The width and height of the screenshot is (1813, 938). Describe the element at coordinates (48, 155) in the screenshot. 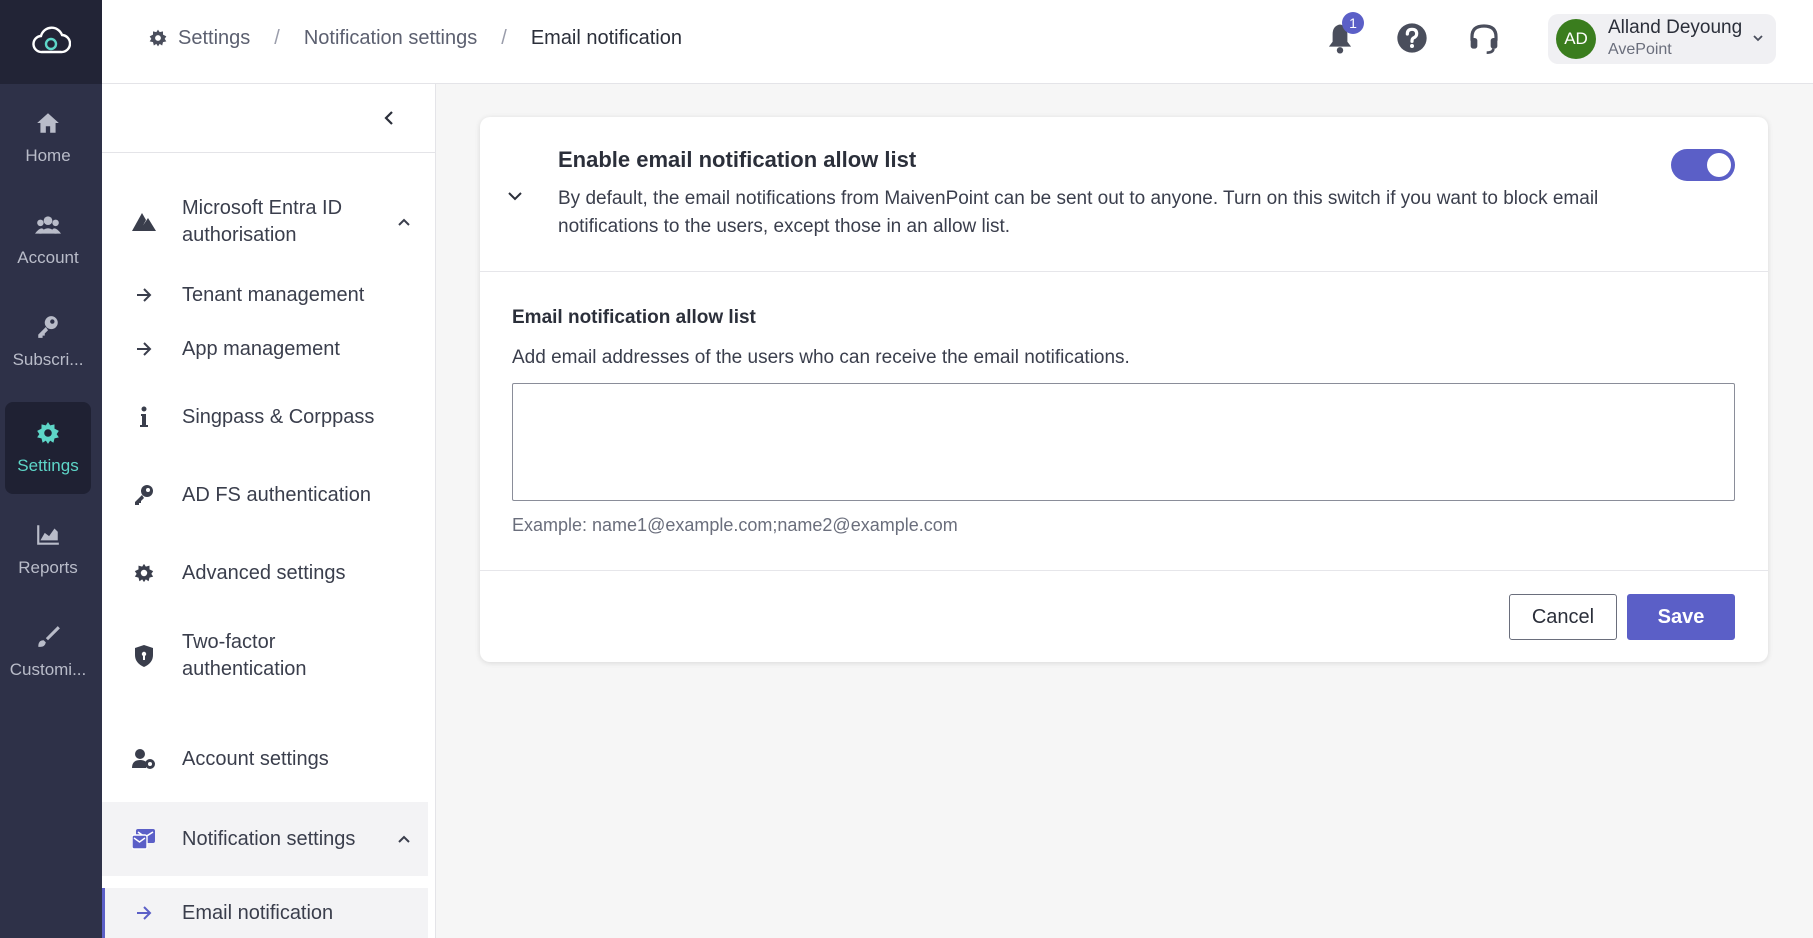

I see `rail-label-home: Home` at that location.